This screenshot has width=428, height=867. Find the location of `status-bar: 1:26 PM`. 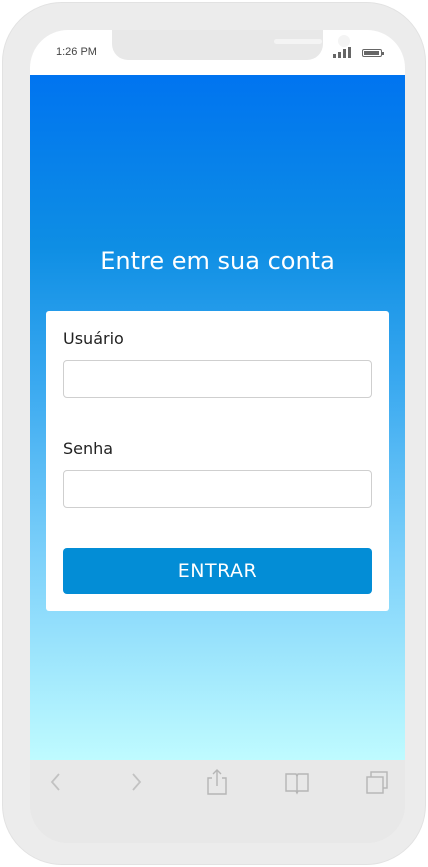

status-bar: 1:26 PM is located at coordinates (217, 52).